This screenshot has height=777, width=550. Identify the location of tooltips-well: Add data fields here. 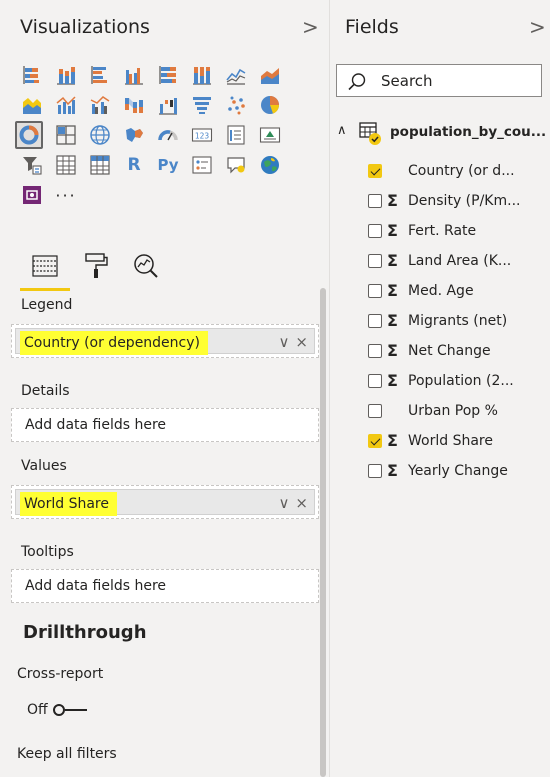
(165, 586).